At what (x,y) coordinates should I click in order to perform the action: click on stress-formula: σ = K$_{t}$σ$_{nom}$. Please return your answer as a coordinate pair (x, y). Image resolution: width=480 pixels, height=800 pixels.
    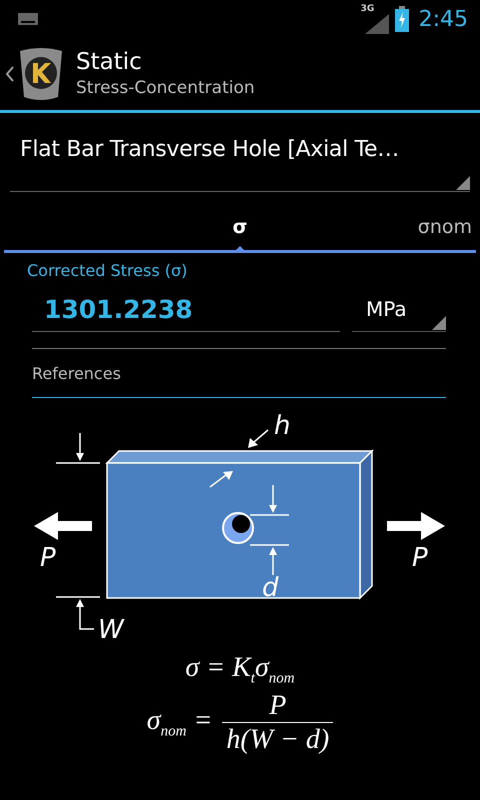
    Looking at the image, I should click on (240, 670).